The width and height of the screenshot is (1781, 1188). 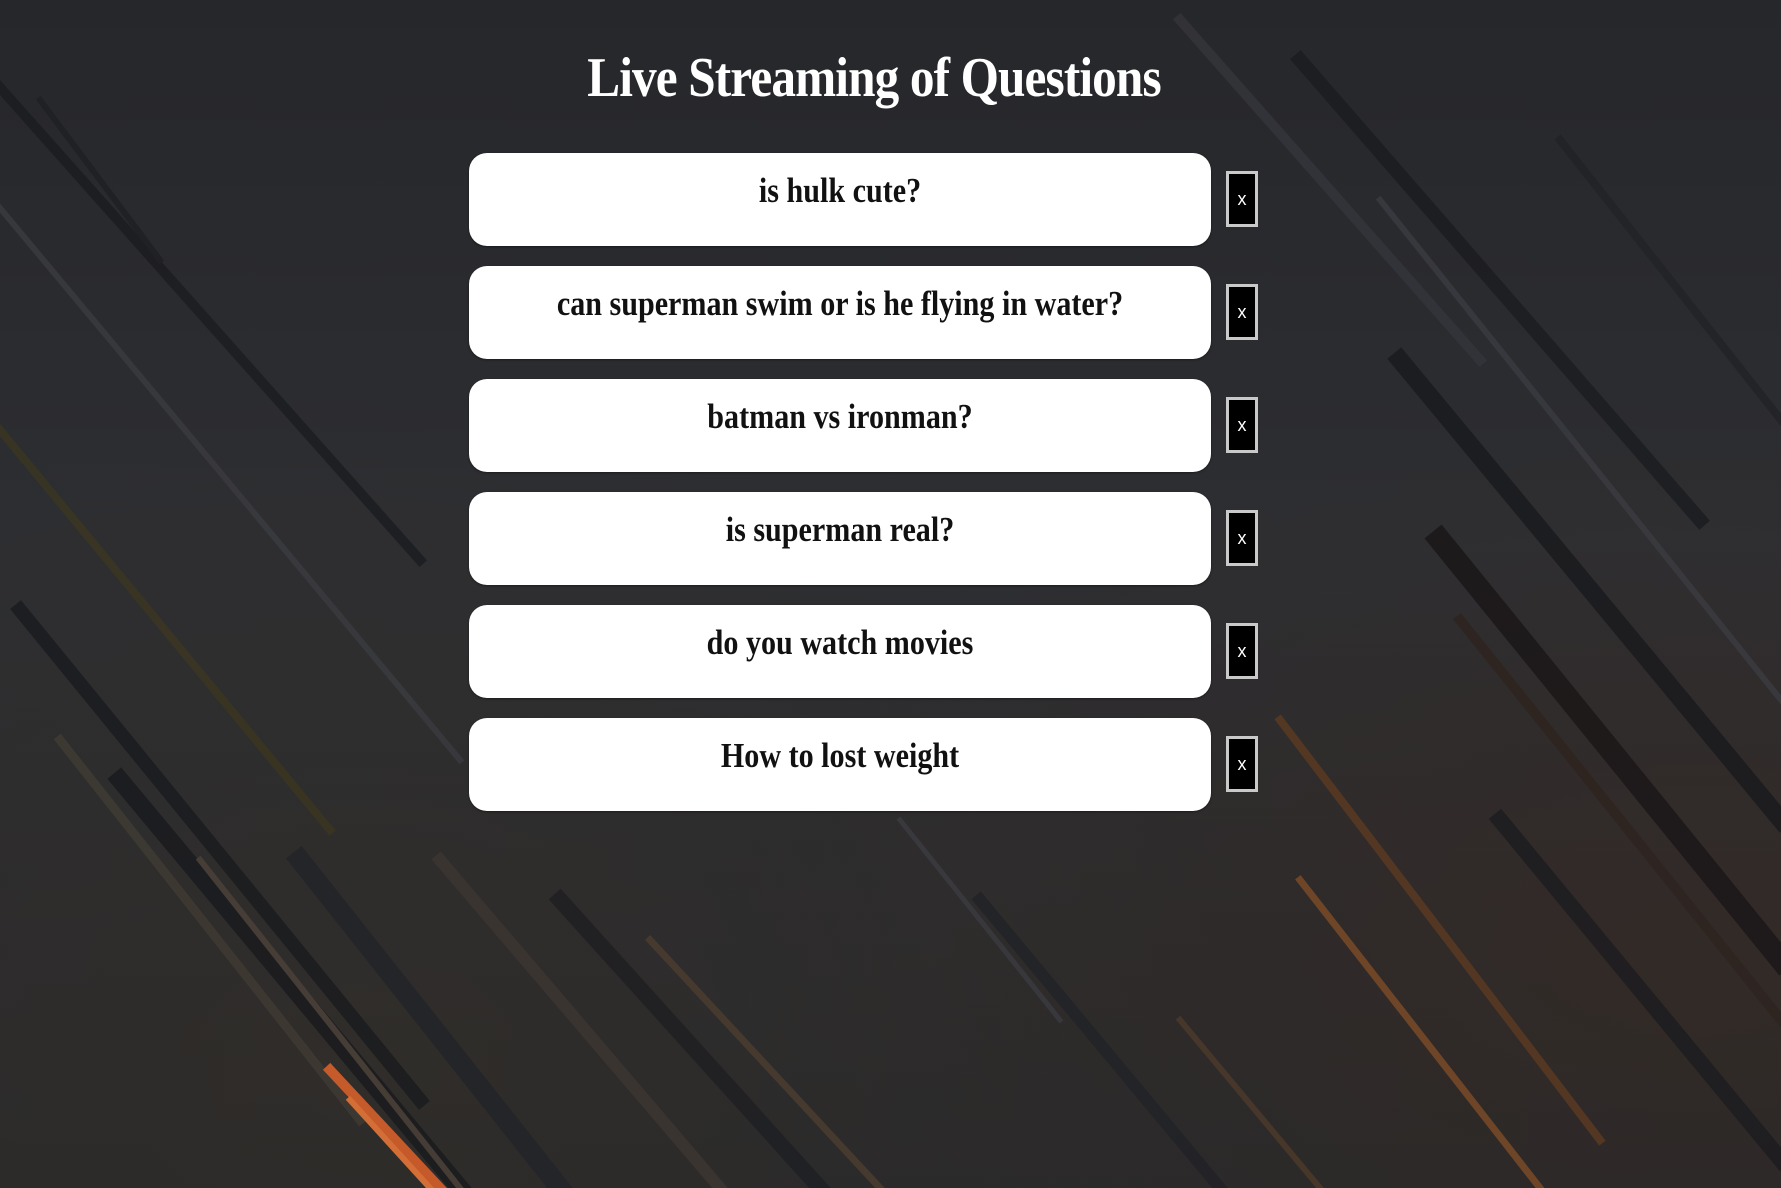 I want to click on question-row: batman vs ironman? x, so click(x=864, y=426).